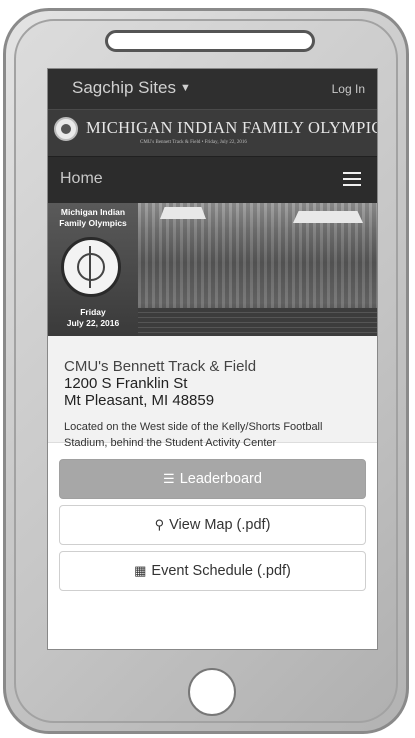 The image size is (415, 738). Describe the element at coordinates (91, 267) in the screenshot. I see `medicine-wheel-emblem-icon` at that location.